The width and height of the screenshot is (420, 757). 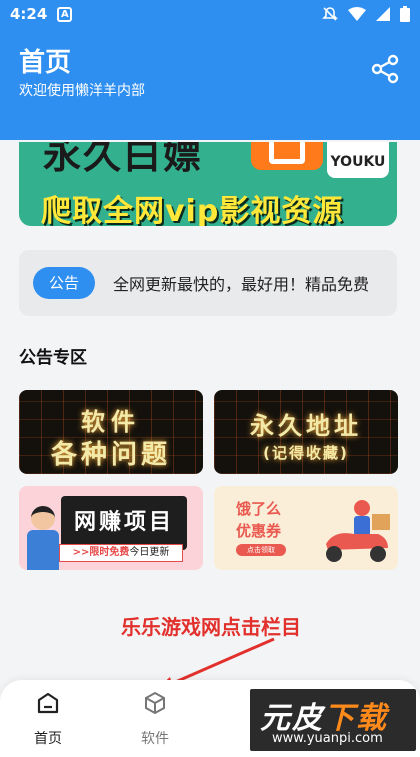 I want to click on card-eleme-coupon: 饿了么 优惠券 点击领取, so click(x=306, y=528).